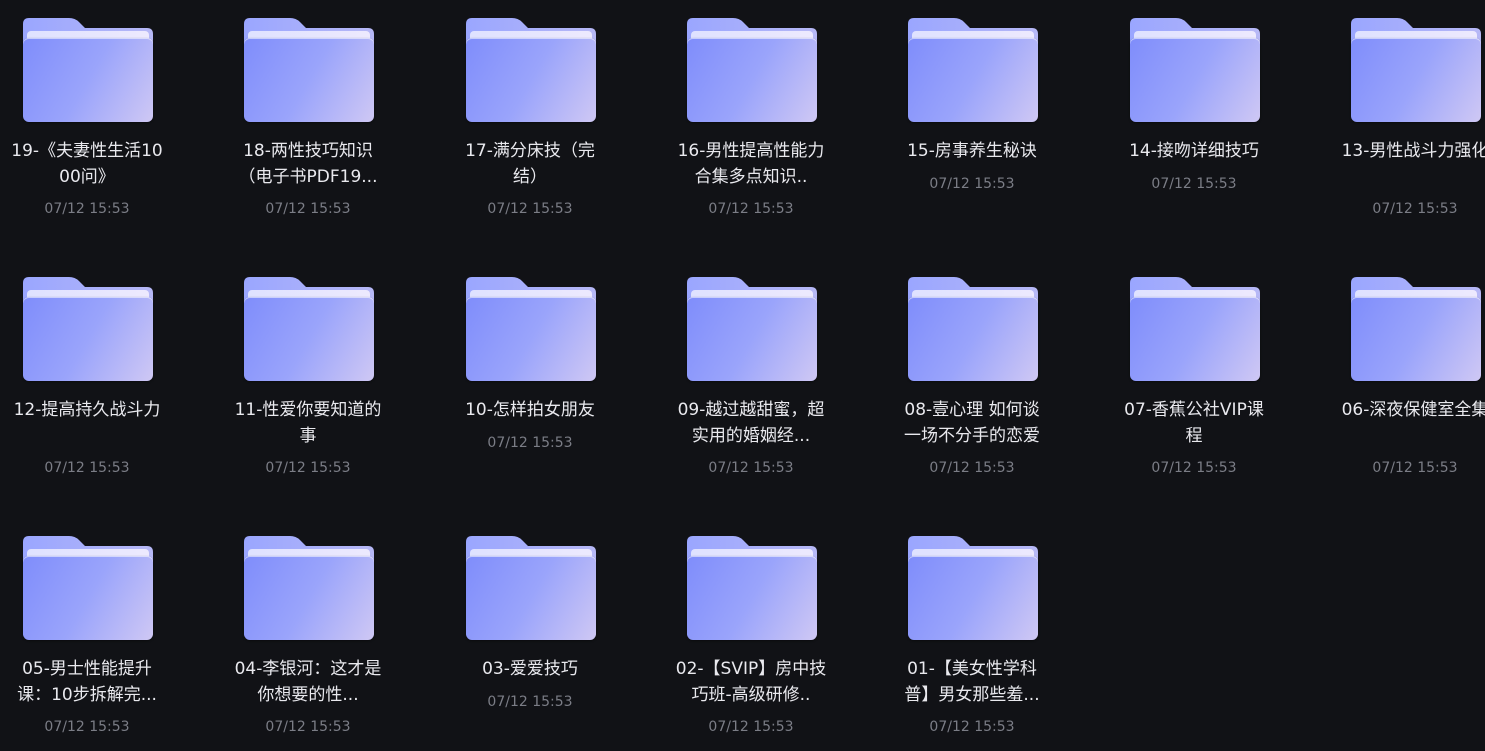 The height and width of the screenshot is (751, 1485). Describe the element at coordinates (751, 164) in the screenshot. I see `folder-name: 16-男性提高性能力合集多点知识..` at that location.